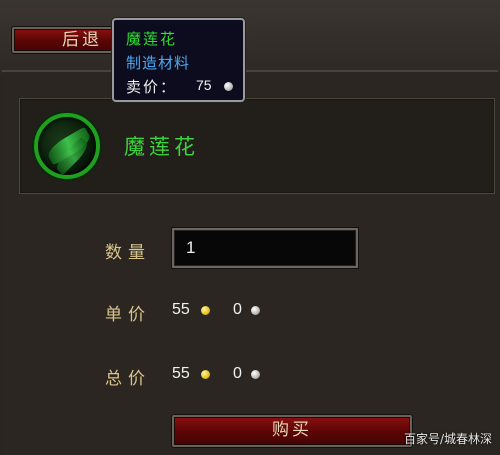 The image size is (500, 455). What do you see at coordinates (152, 87) in the screenshot?
I see `tooltip-sell-label: 卖价：` at bounding box center [152, 87].